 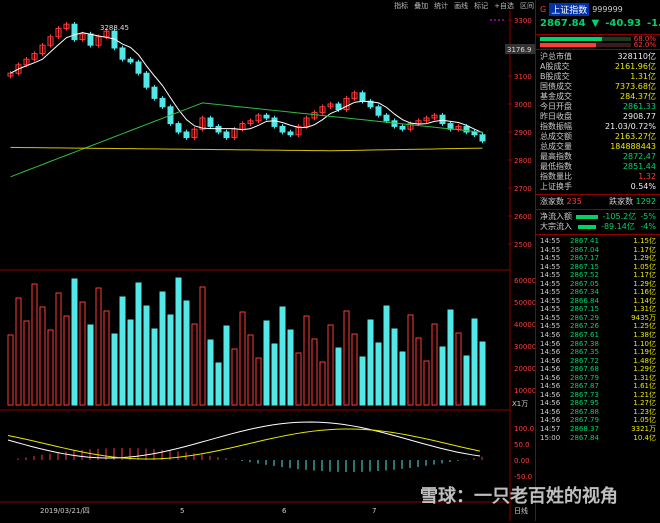 What do you see at coordinates (523, 245) in the screenshot?
I see `price-tick-label: 2500` at bounding box center [523, 245].